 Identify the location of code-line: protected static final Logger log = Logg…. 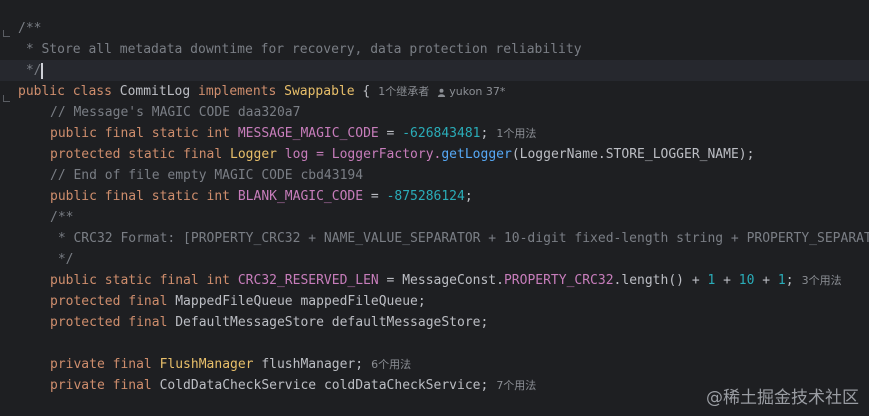
(402, 154).